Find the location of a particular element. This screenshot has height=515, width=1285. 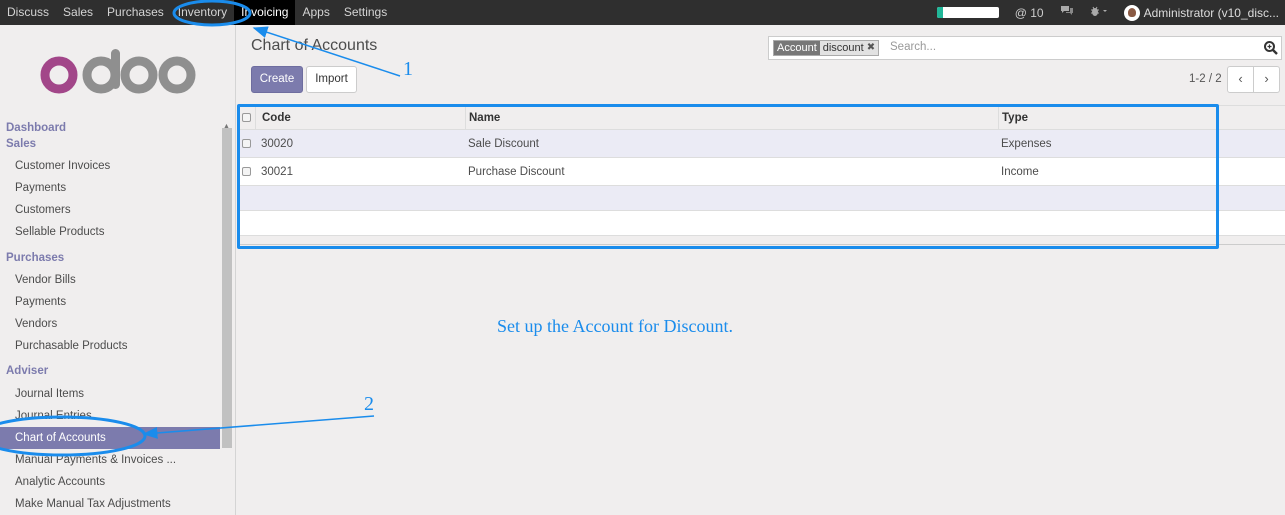

menu-apps: Apps is located at coordinates (315, 12).